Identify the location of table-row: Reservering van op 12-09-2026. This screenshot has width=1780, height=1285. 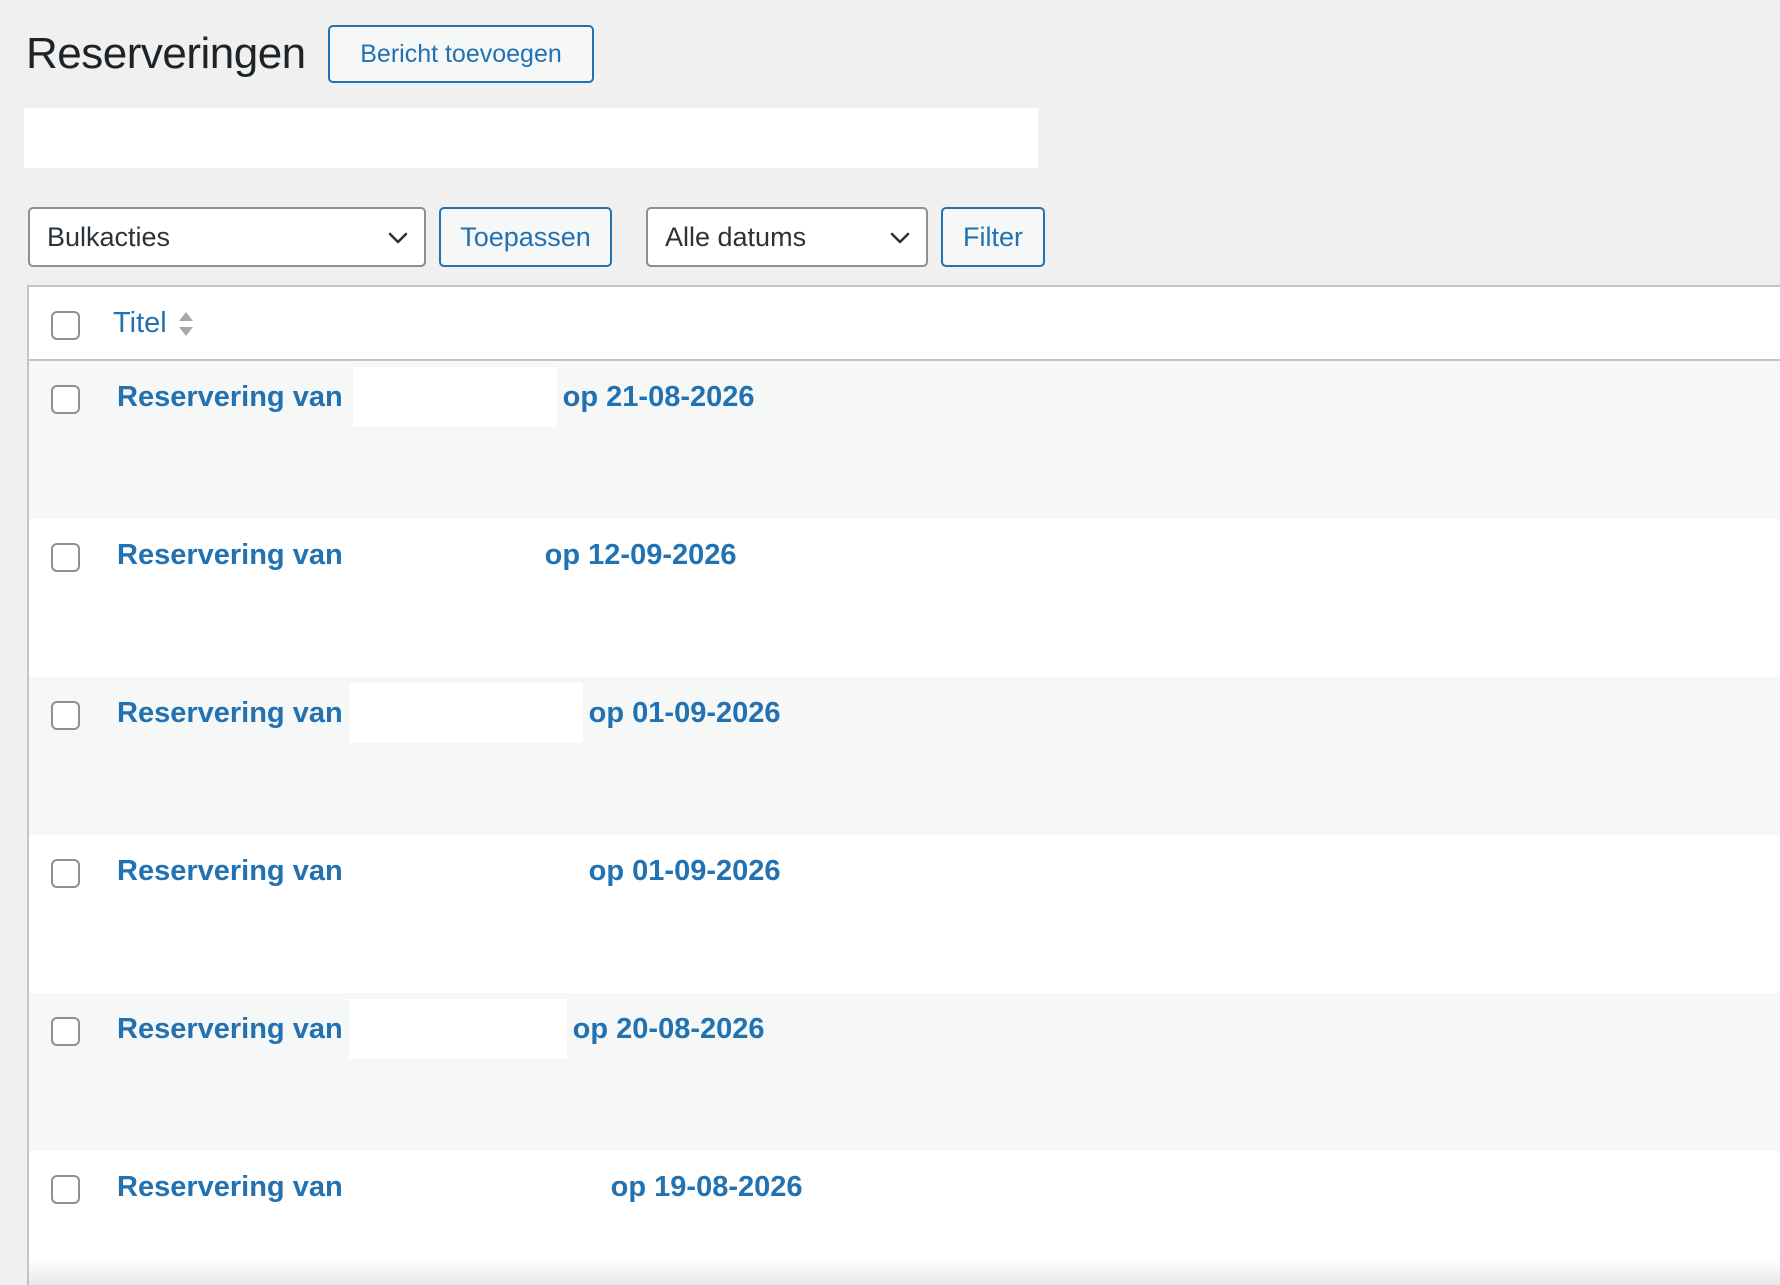
(904, 598).